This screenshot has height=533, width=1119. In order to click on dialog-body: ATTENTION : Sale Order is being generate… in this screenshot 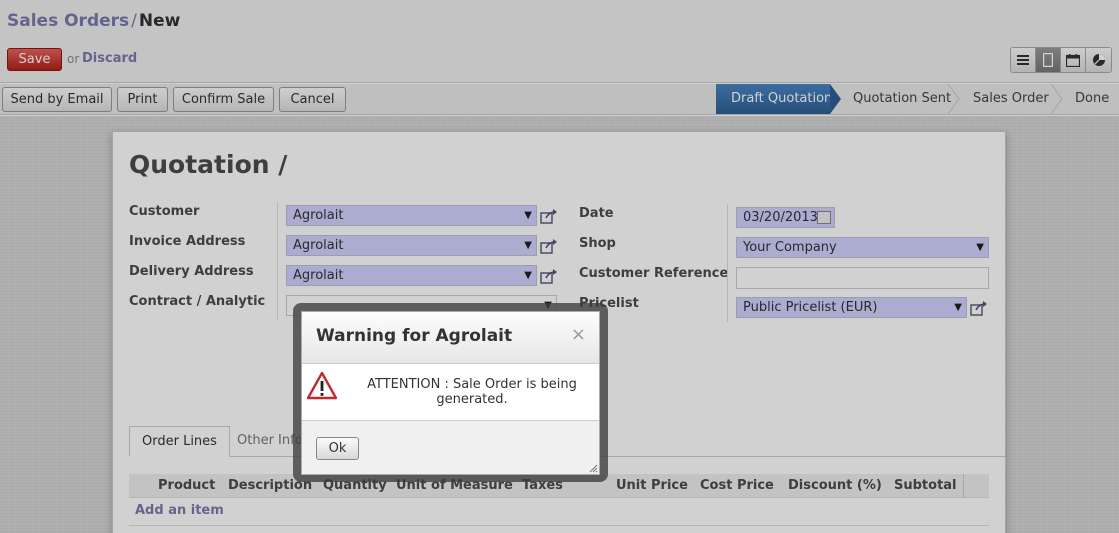, I will do `click(450, 392)`.